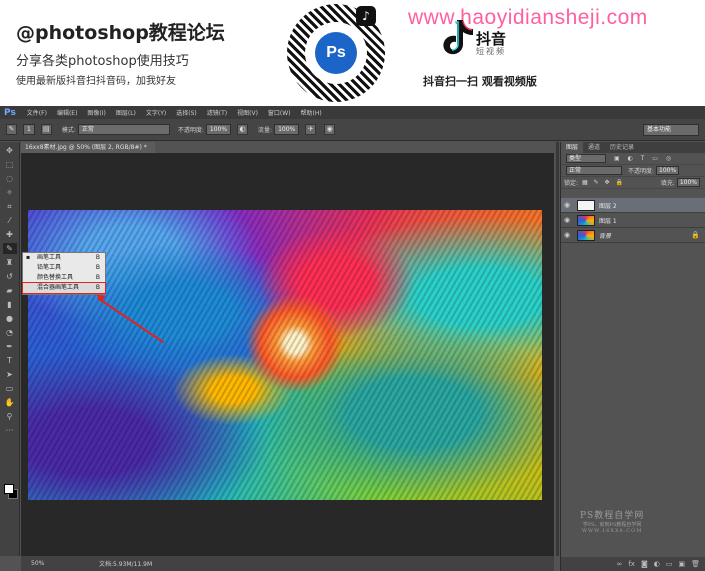  I want to click on panel-footer: ∞ fx ◙ ◐ ▭ ▣ 🗑, so click(633, 564).